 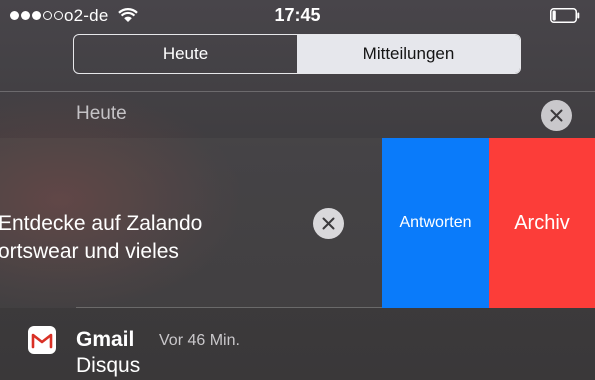 I want to click on notification-subject: Disqus, so click(x=108, y=366).